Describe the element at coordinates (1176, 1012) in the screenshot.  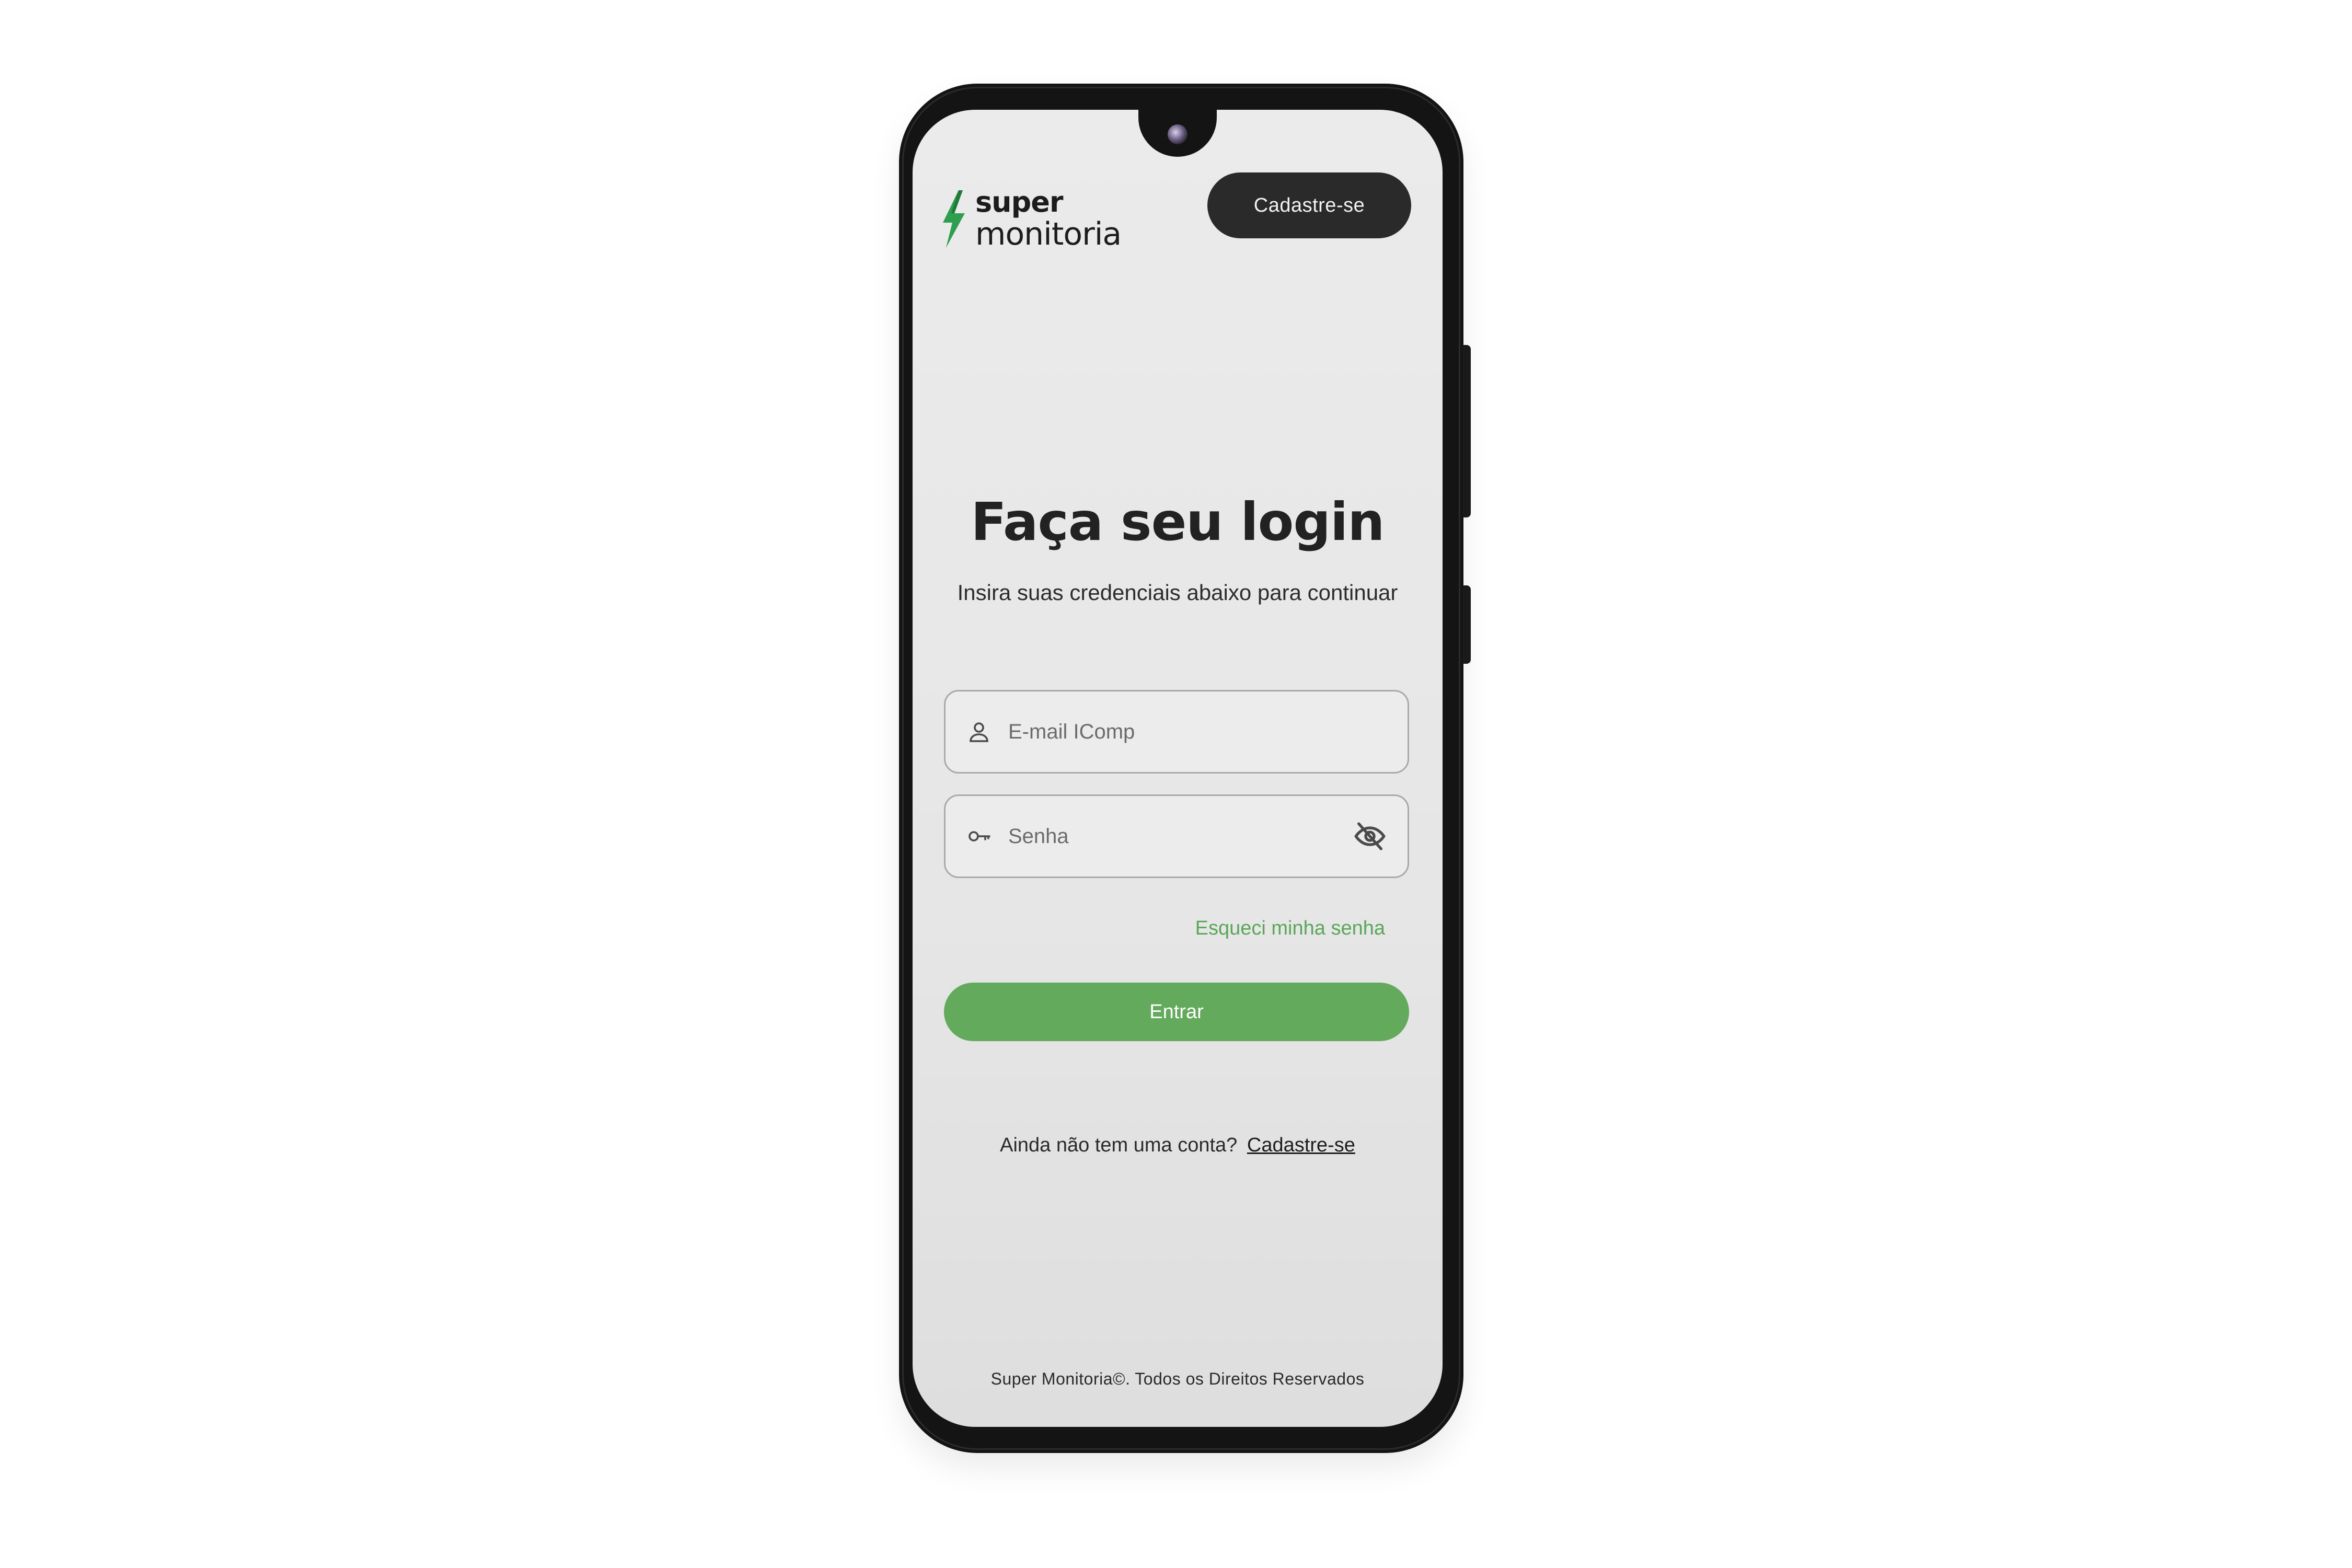
I see `login-button: Entrar` at that location.